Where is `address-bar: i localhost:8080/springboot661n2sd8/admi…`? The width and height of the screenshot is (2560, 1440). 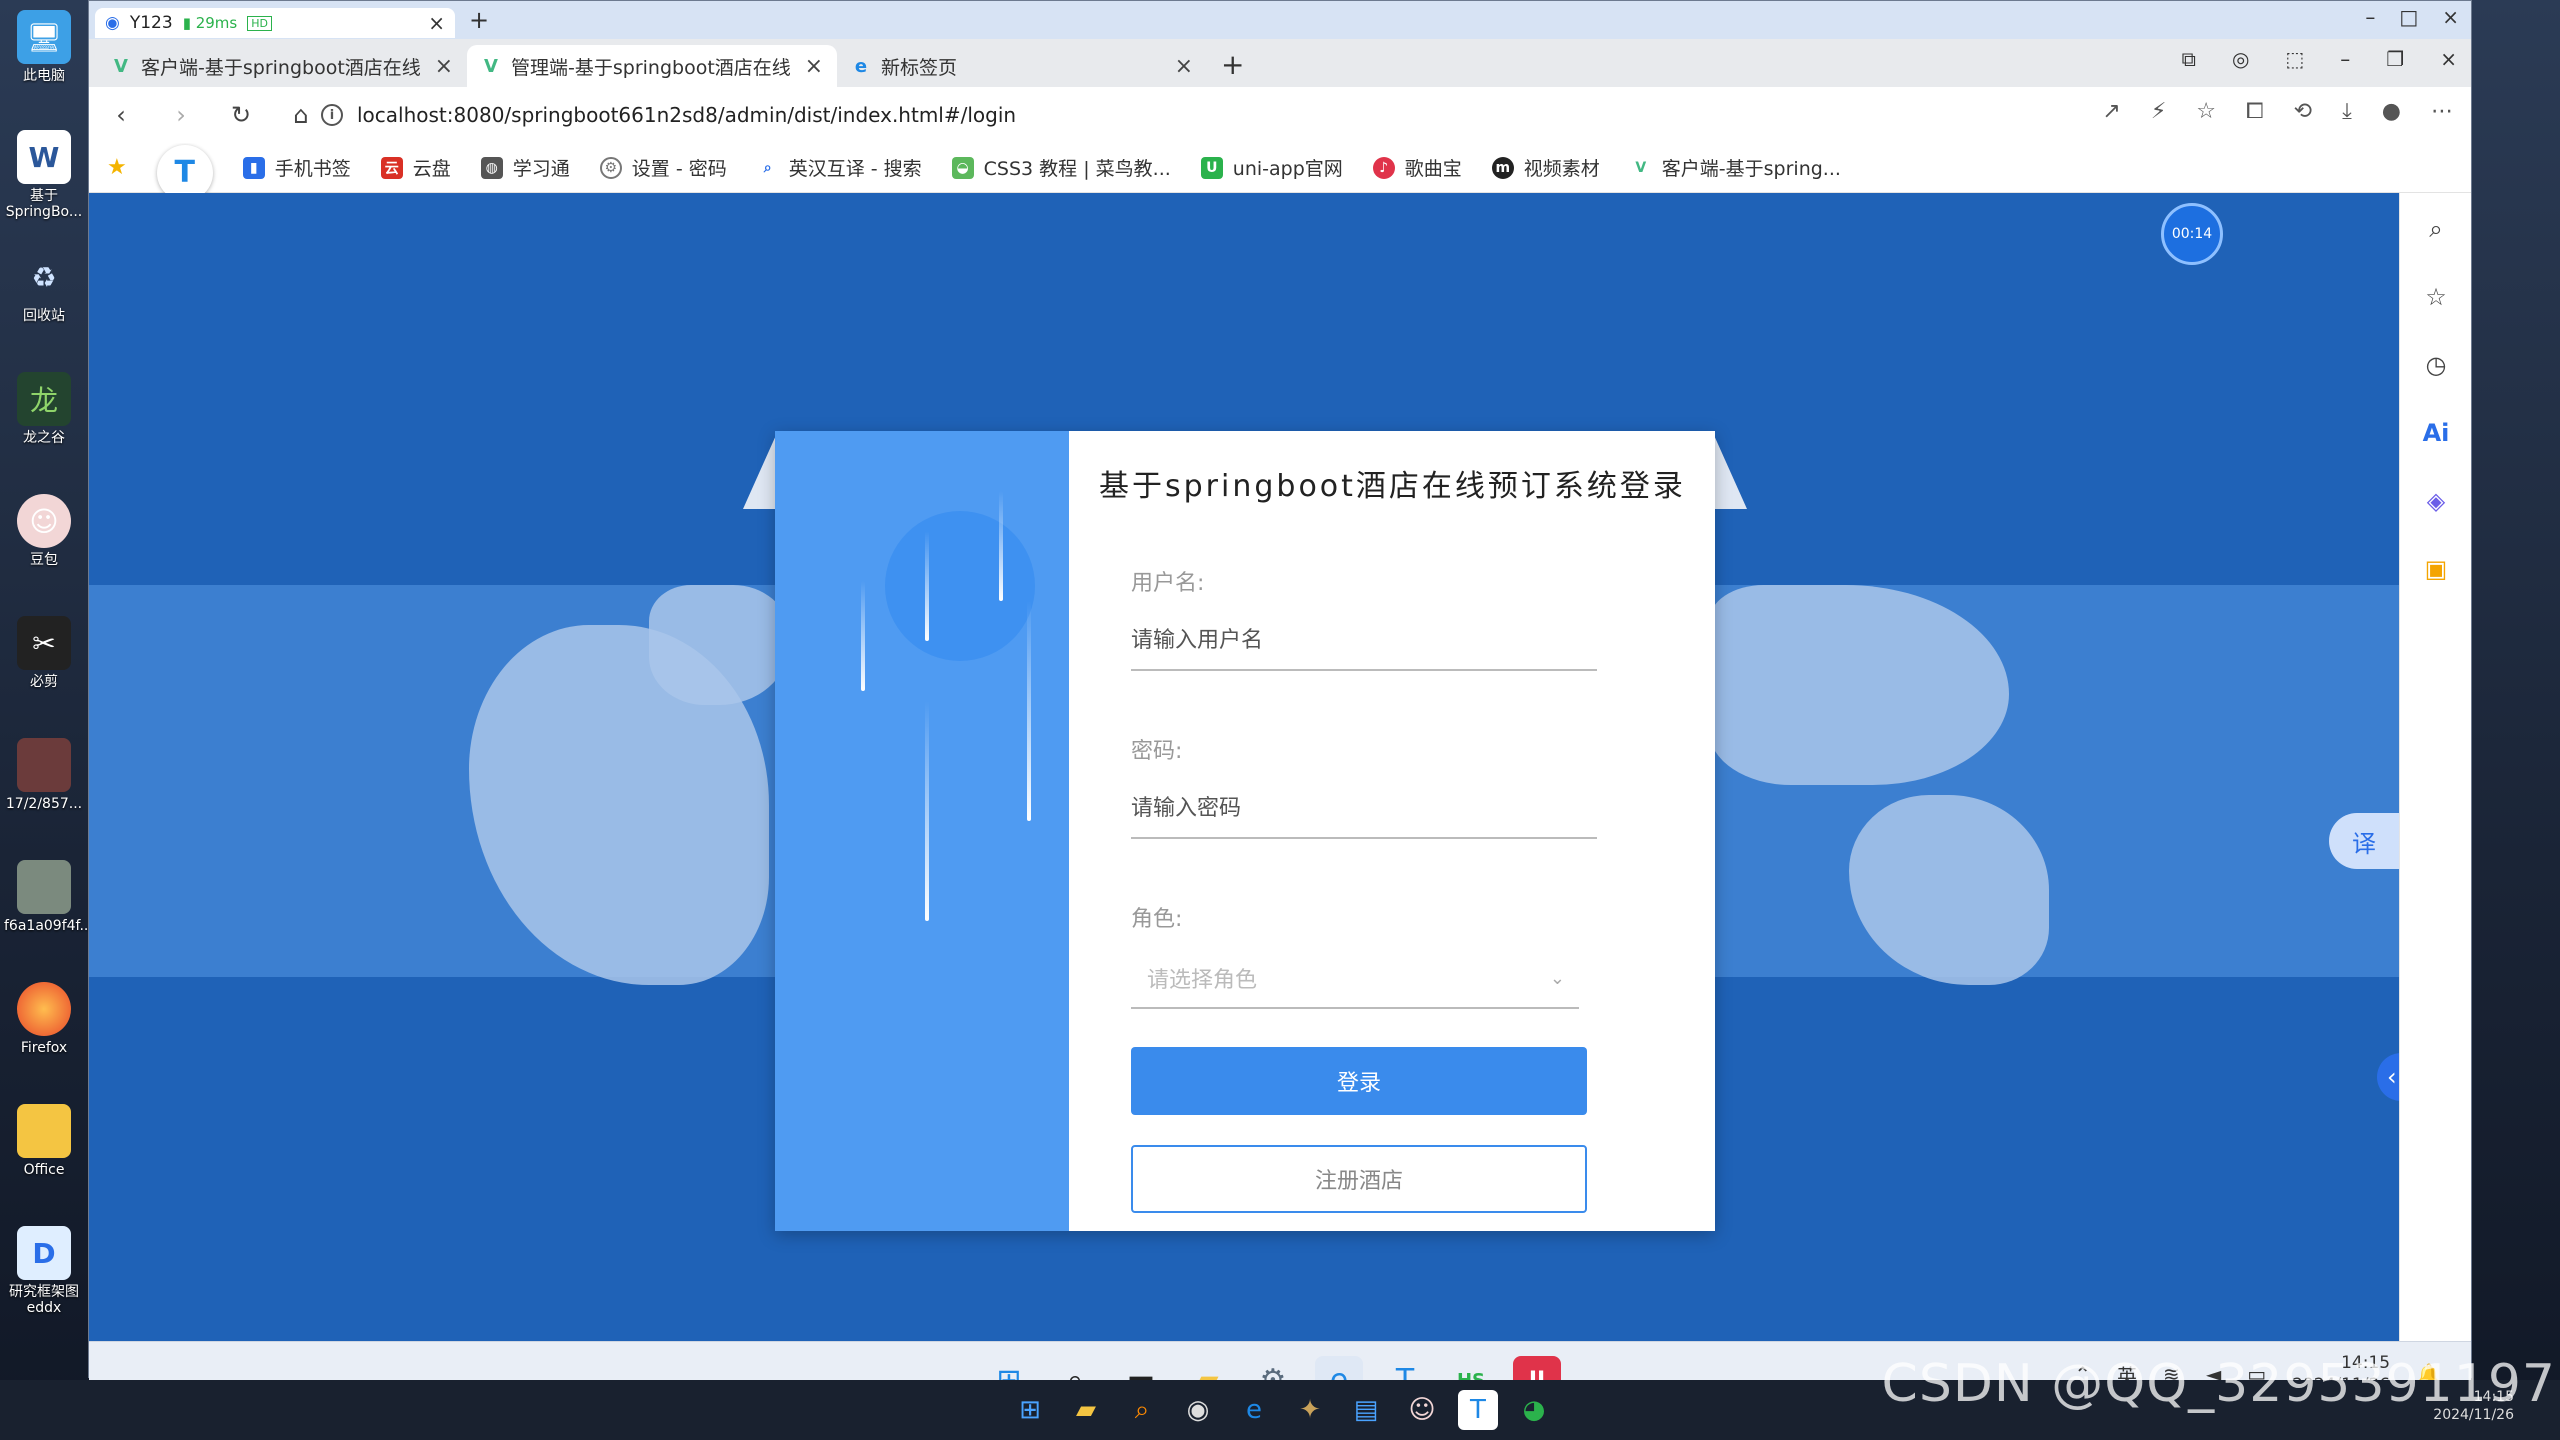
address-bar: i localhost:8080/springboot661n2sd8/admi… is located at coordinates (1271, 115).